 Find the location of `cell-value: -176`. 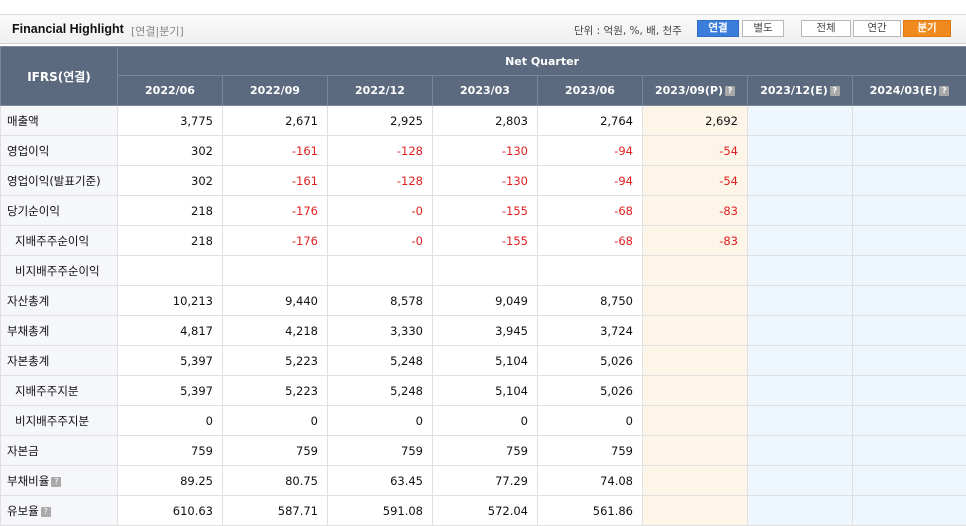

cell-value: -176 is located at coordinates (305, 241).